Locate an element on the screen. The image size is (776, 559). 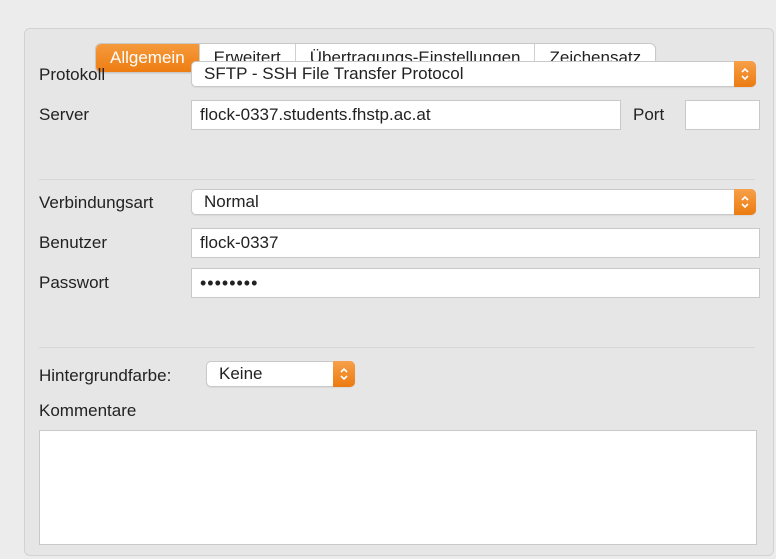
protocol-select-value: SFTP - SSH File Transfer Protocol is located at coordinates (334, 73).